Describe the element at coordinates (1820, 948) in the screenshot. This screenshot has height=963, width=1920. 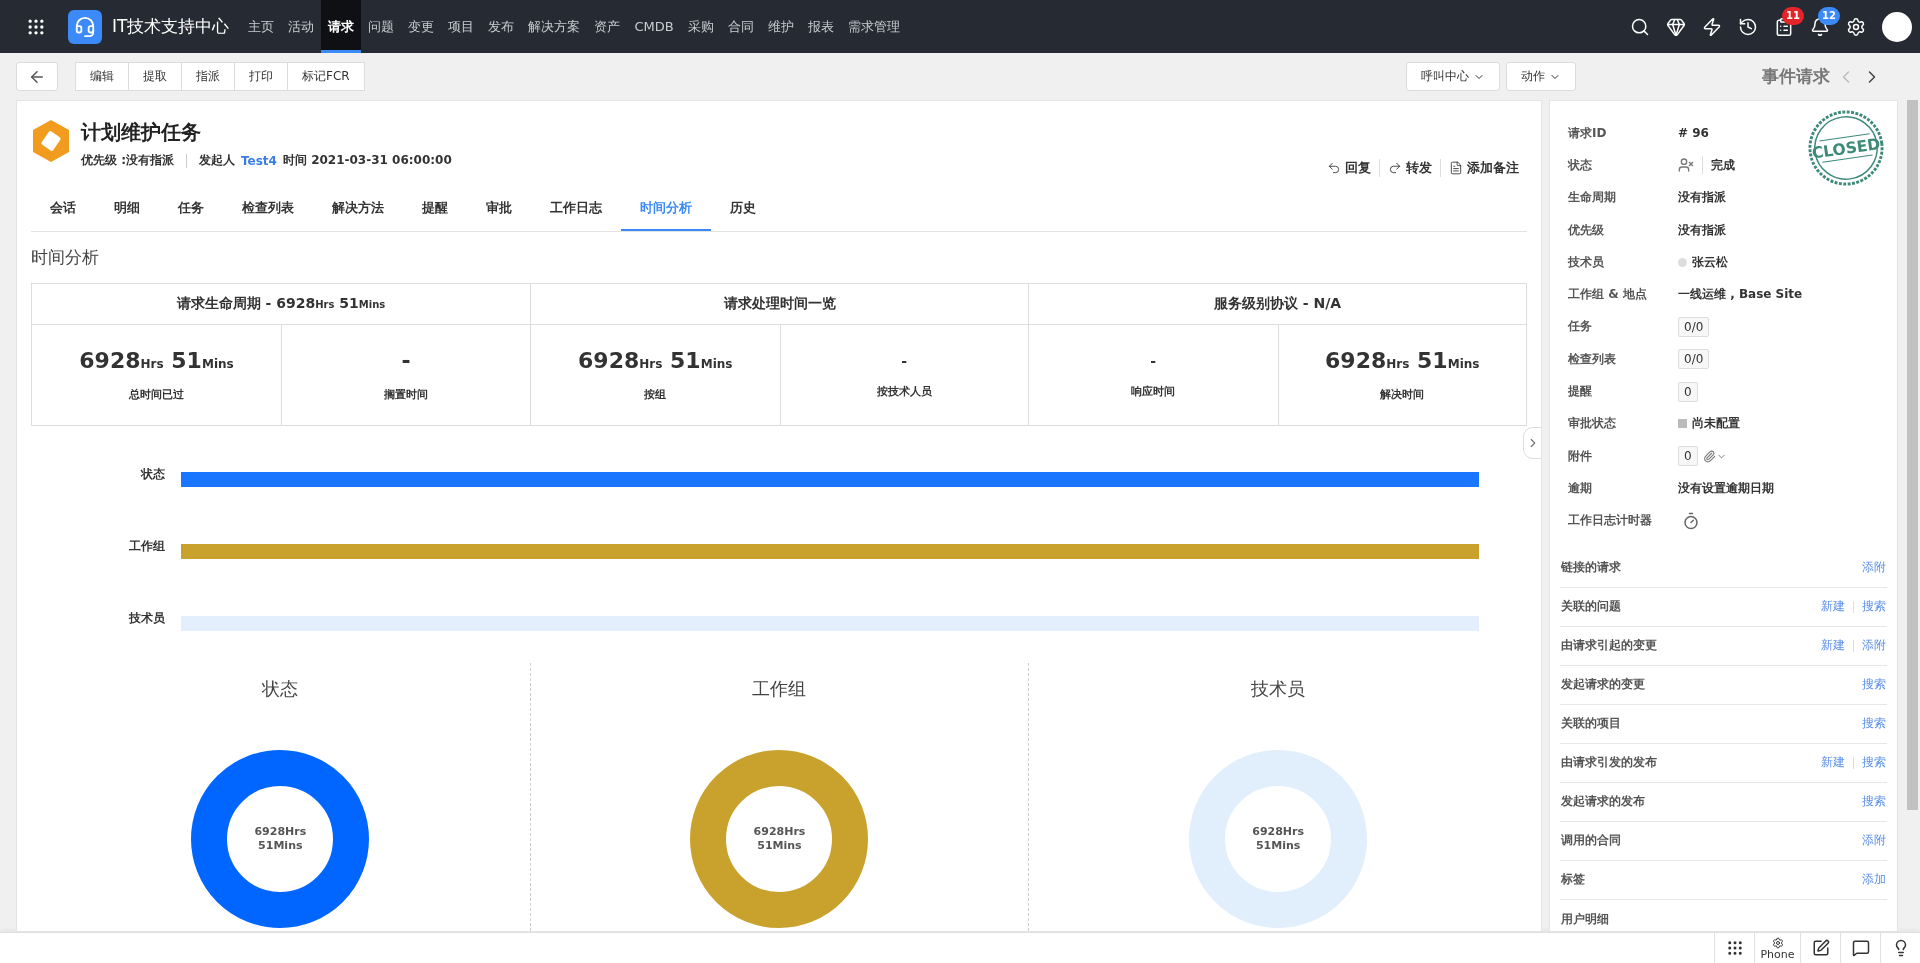
I see `compose-icon` at that location.